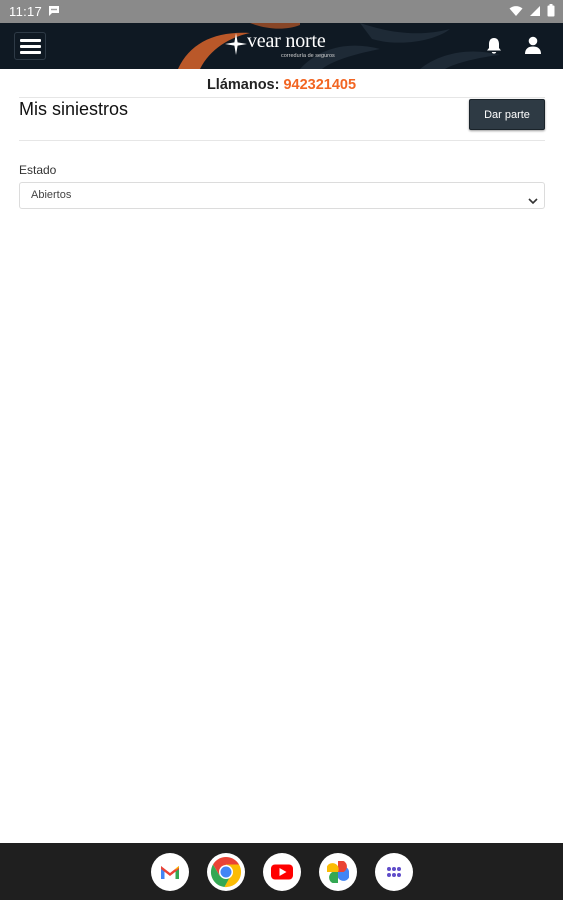 The height and width of the screenshot is (900, 563). I want to click on battery-icon, so click(551, 12).